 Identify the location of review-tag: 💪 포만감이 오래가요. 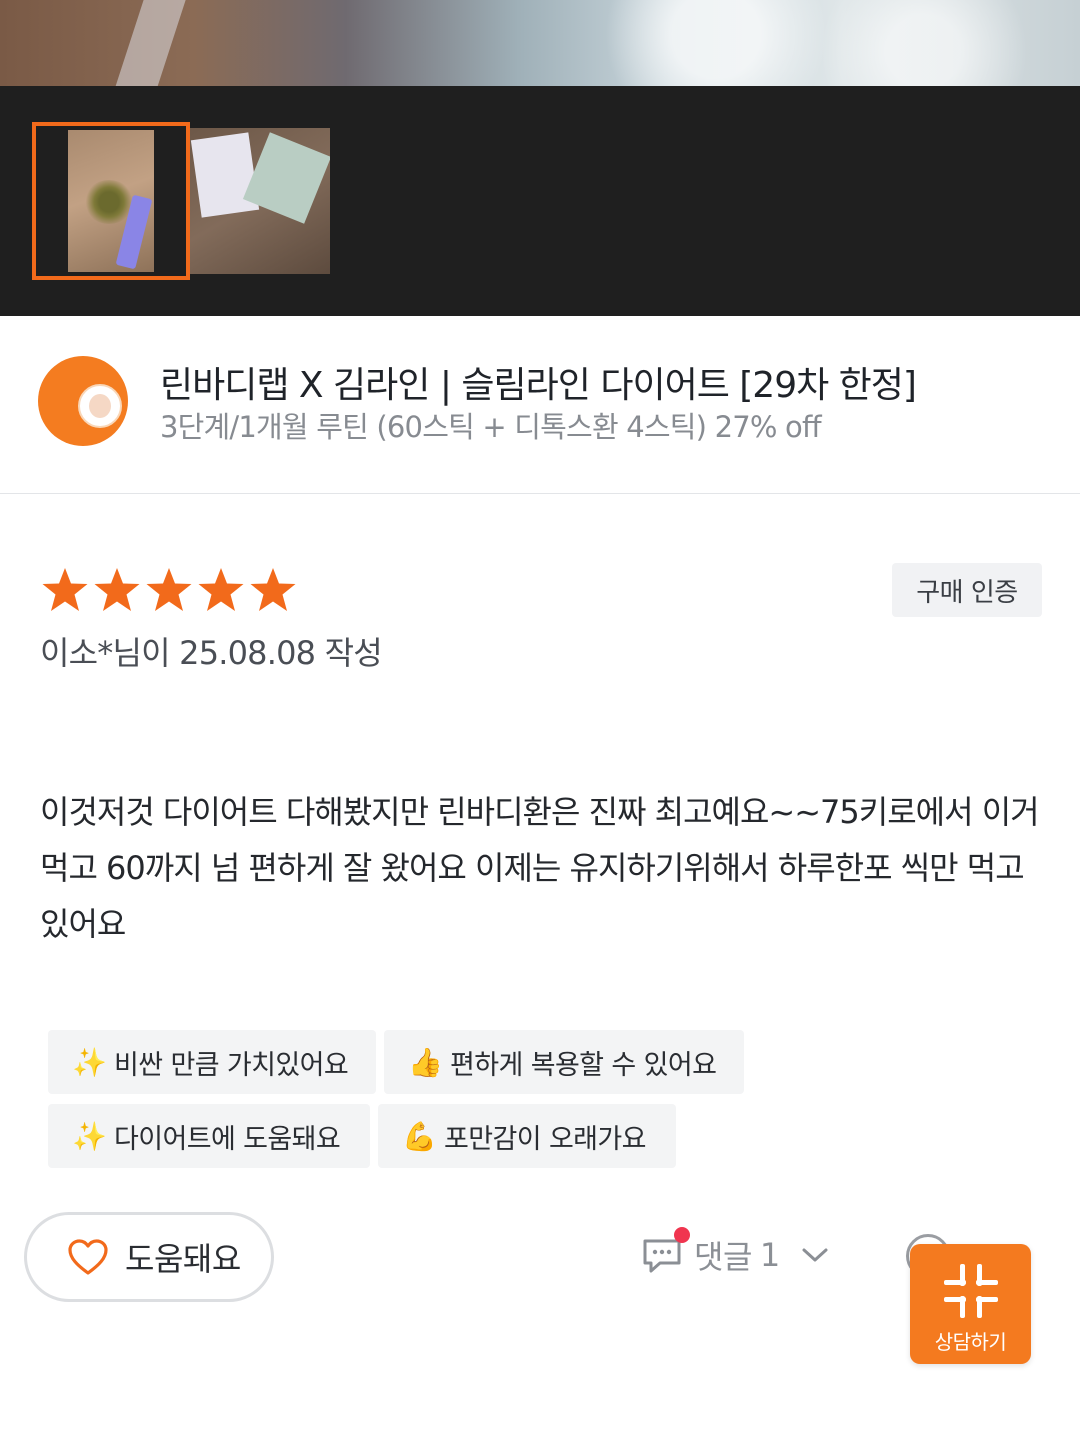
(527, 1136).